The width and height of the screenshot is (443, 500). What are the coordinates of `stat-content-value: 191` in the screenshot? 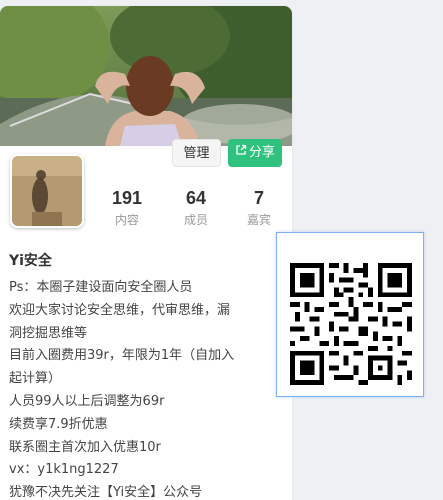 It's located at (127, 198).